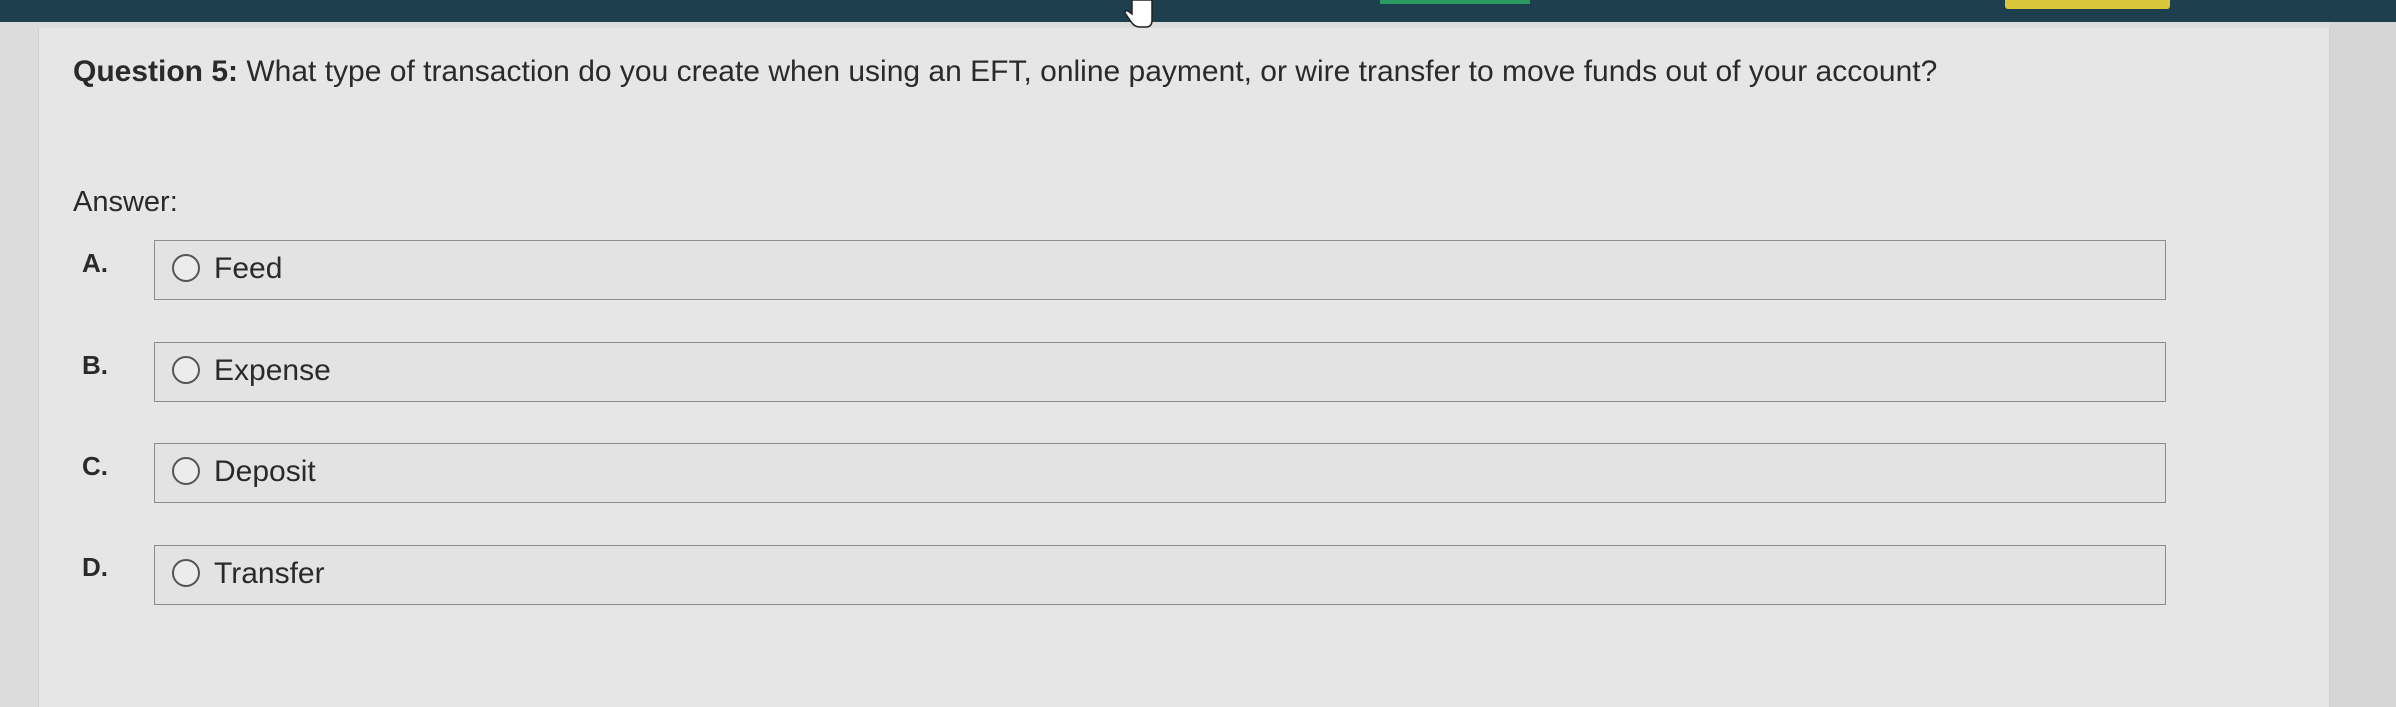 The height and width of the screenshot is (707, 2396). What do you see at coordinates (248, 268) in the screenshot?
I see `choice-a-text: Feed` at bounding box center [248, 268].